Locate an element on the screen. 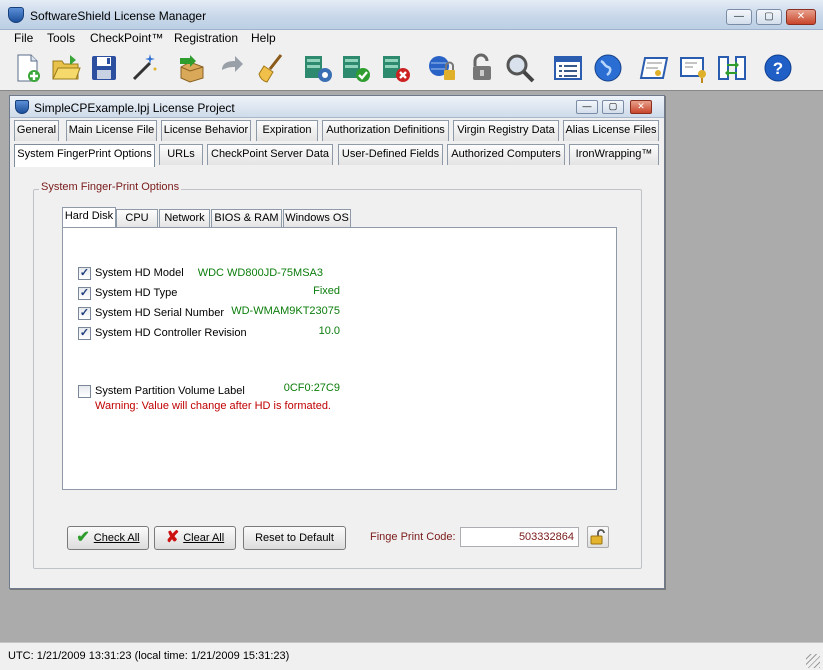 This screenshot has height=670, width=823. tab-ironwrapping: IronWrapping™ is located at coordinates (614, 154).